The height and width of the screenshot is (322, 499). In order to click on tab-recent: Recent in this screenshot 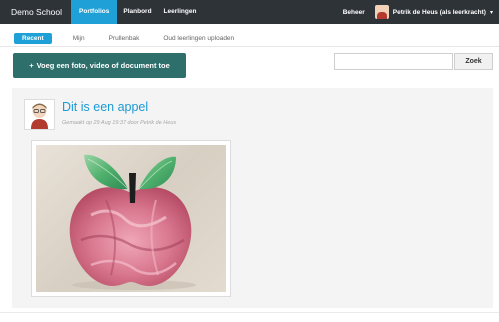, I will do `click(33, 38)`.